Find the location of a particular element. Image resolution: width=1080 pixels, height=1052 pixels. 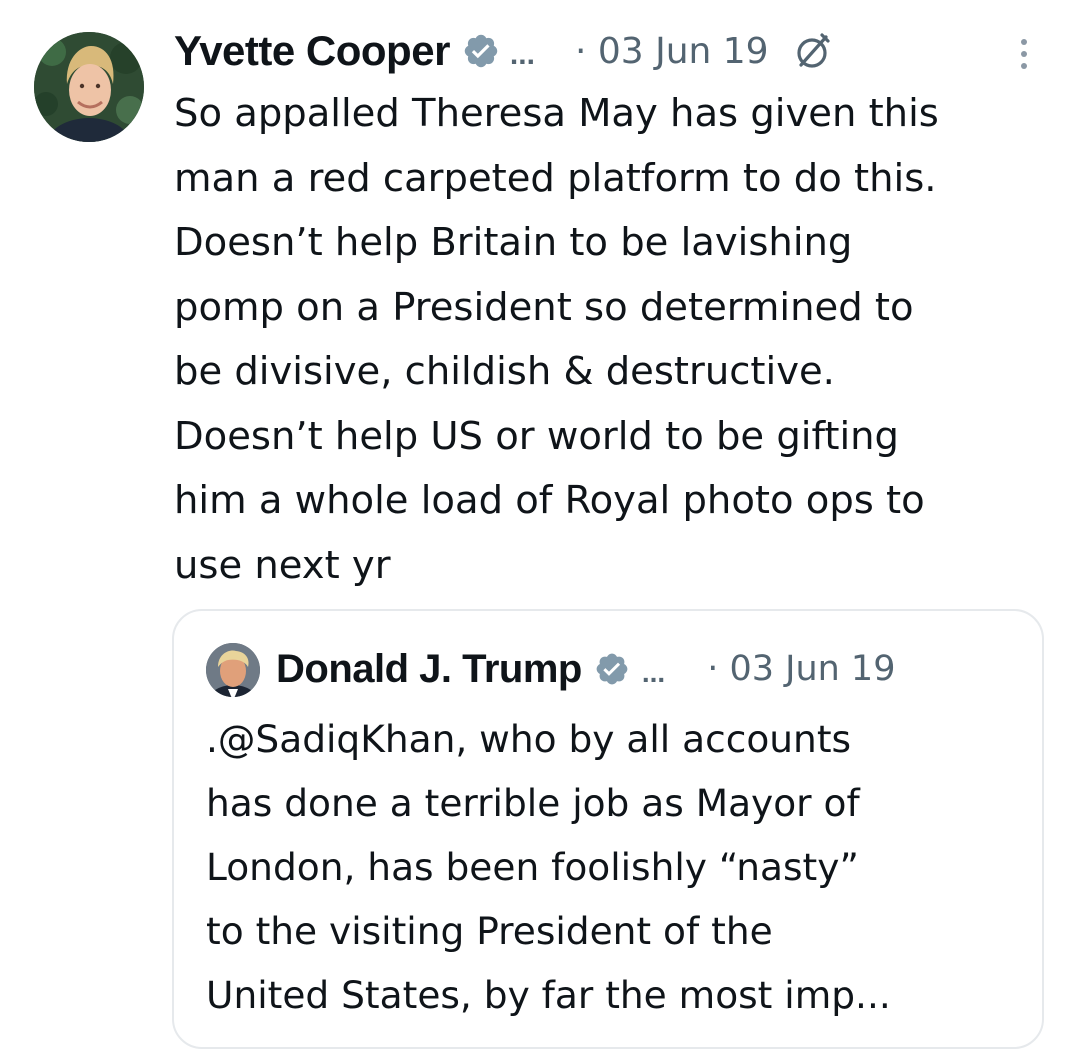

quoted-tweet-date: · 03 Jun 19 is located at coordinates (801, 669).